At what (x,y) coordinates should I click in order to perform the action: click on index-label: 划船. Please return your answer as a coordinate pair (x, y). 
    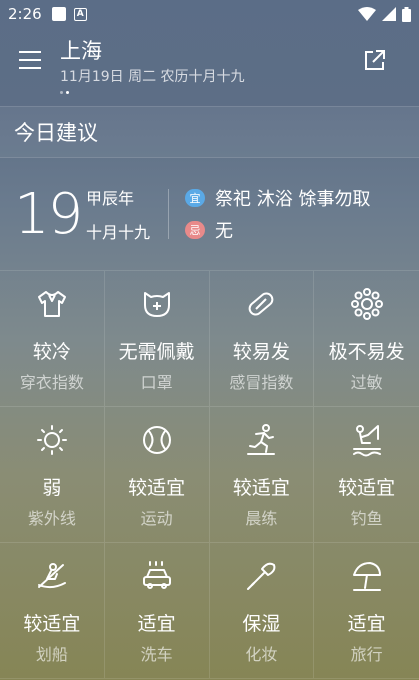
    Looking at the image, I should click on (51, 654).